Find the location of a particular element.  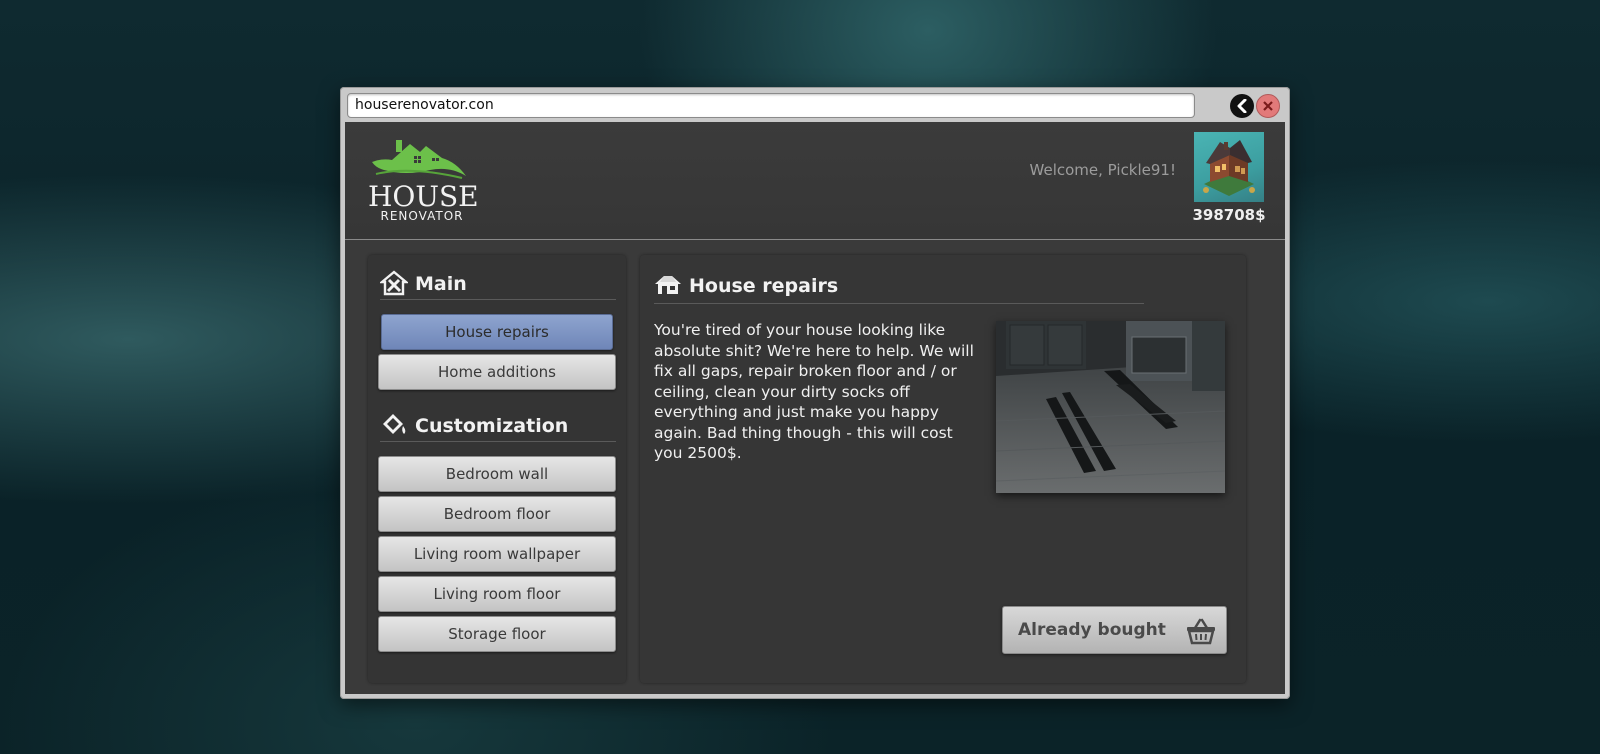

site-logo: HOUSE RENOVATOR is located at coordinates (424, 182).